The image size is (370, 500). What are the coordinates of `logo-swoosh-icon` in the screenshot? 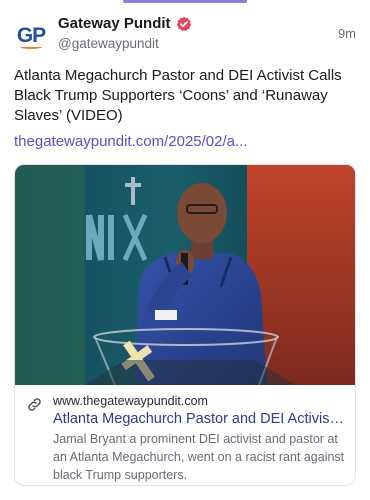 It's located at (31, 47).